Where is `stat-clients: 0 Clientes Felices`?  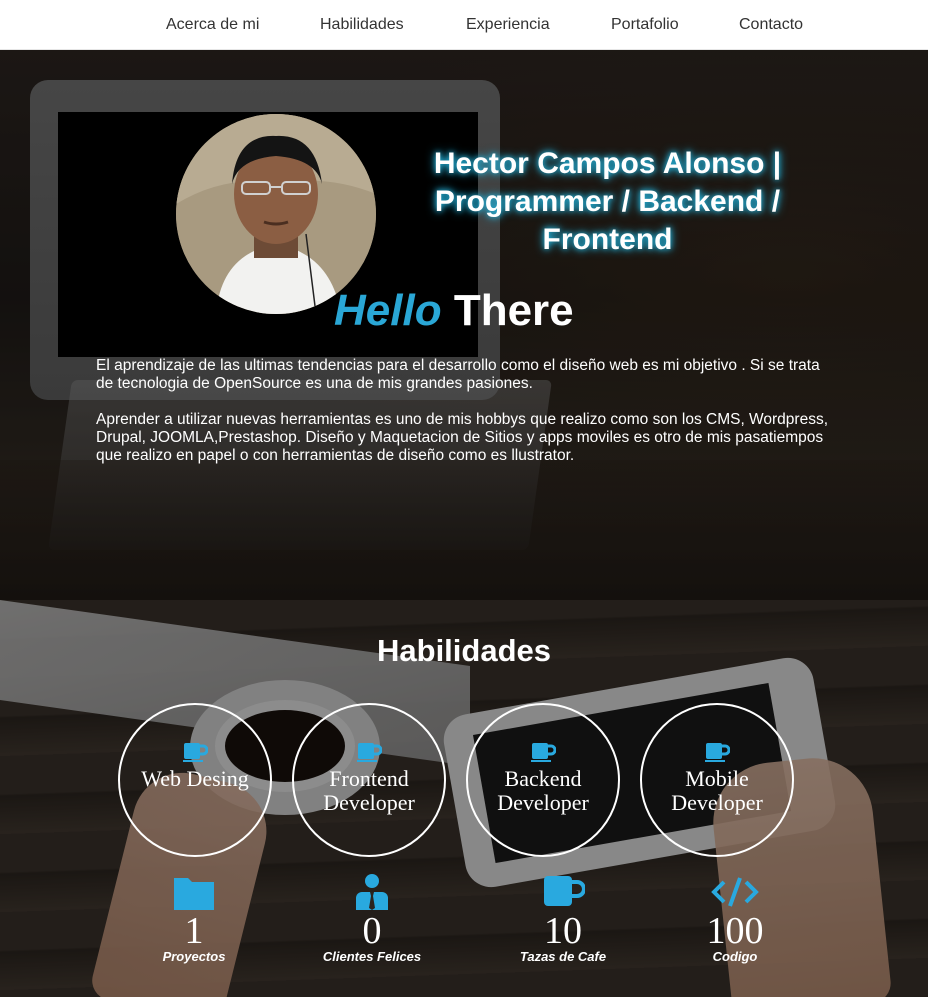
stat-clients: 0 Clientes Felices is located at coordinates (372, 918).